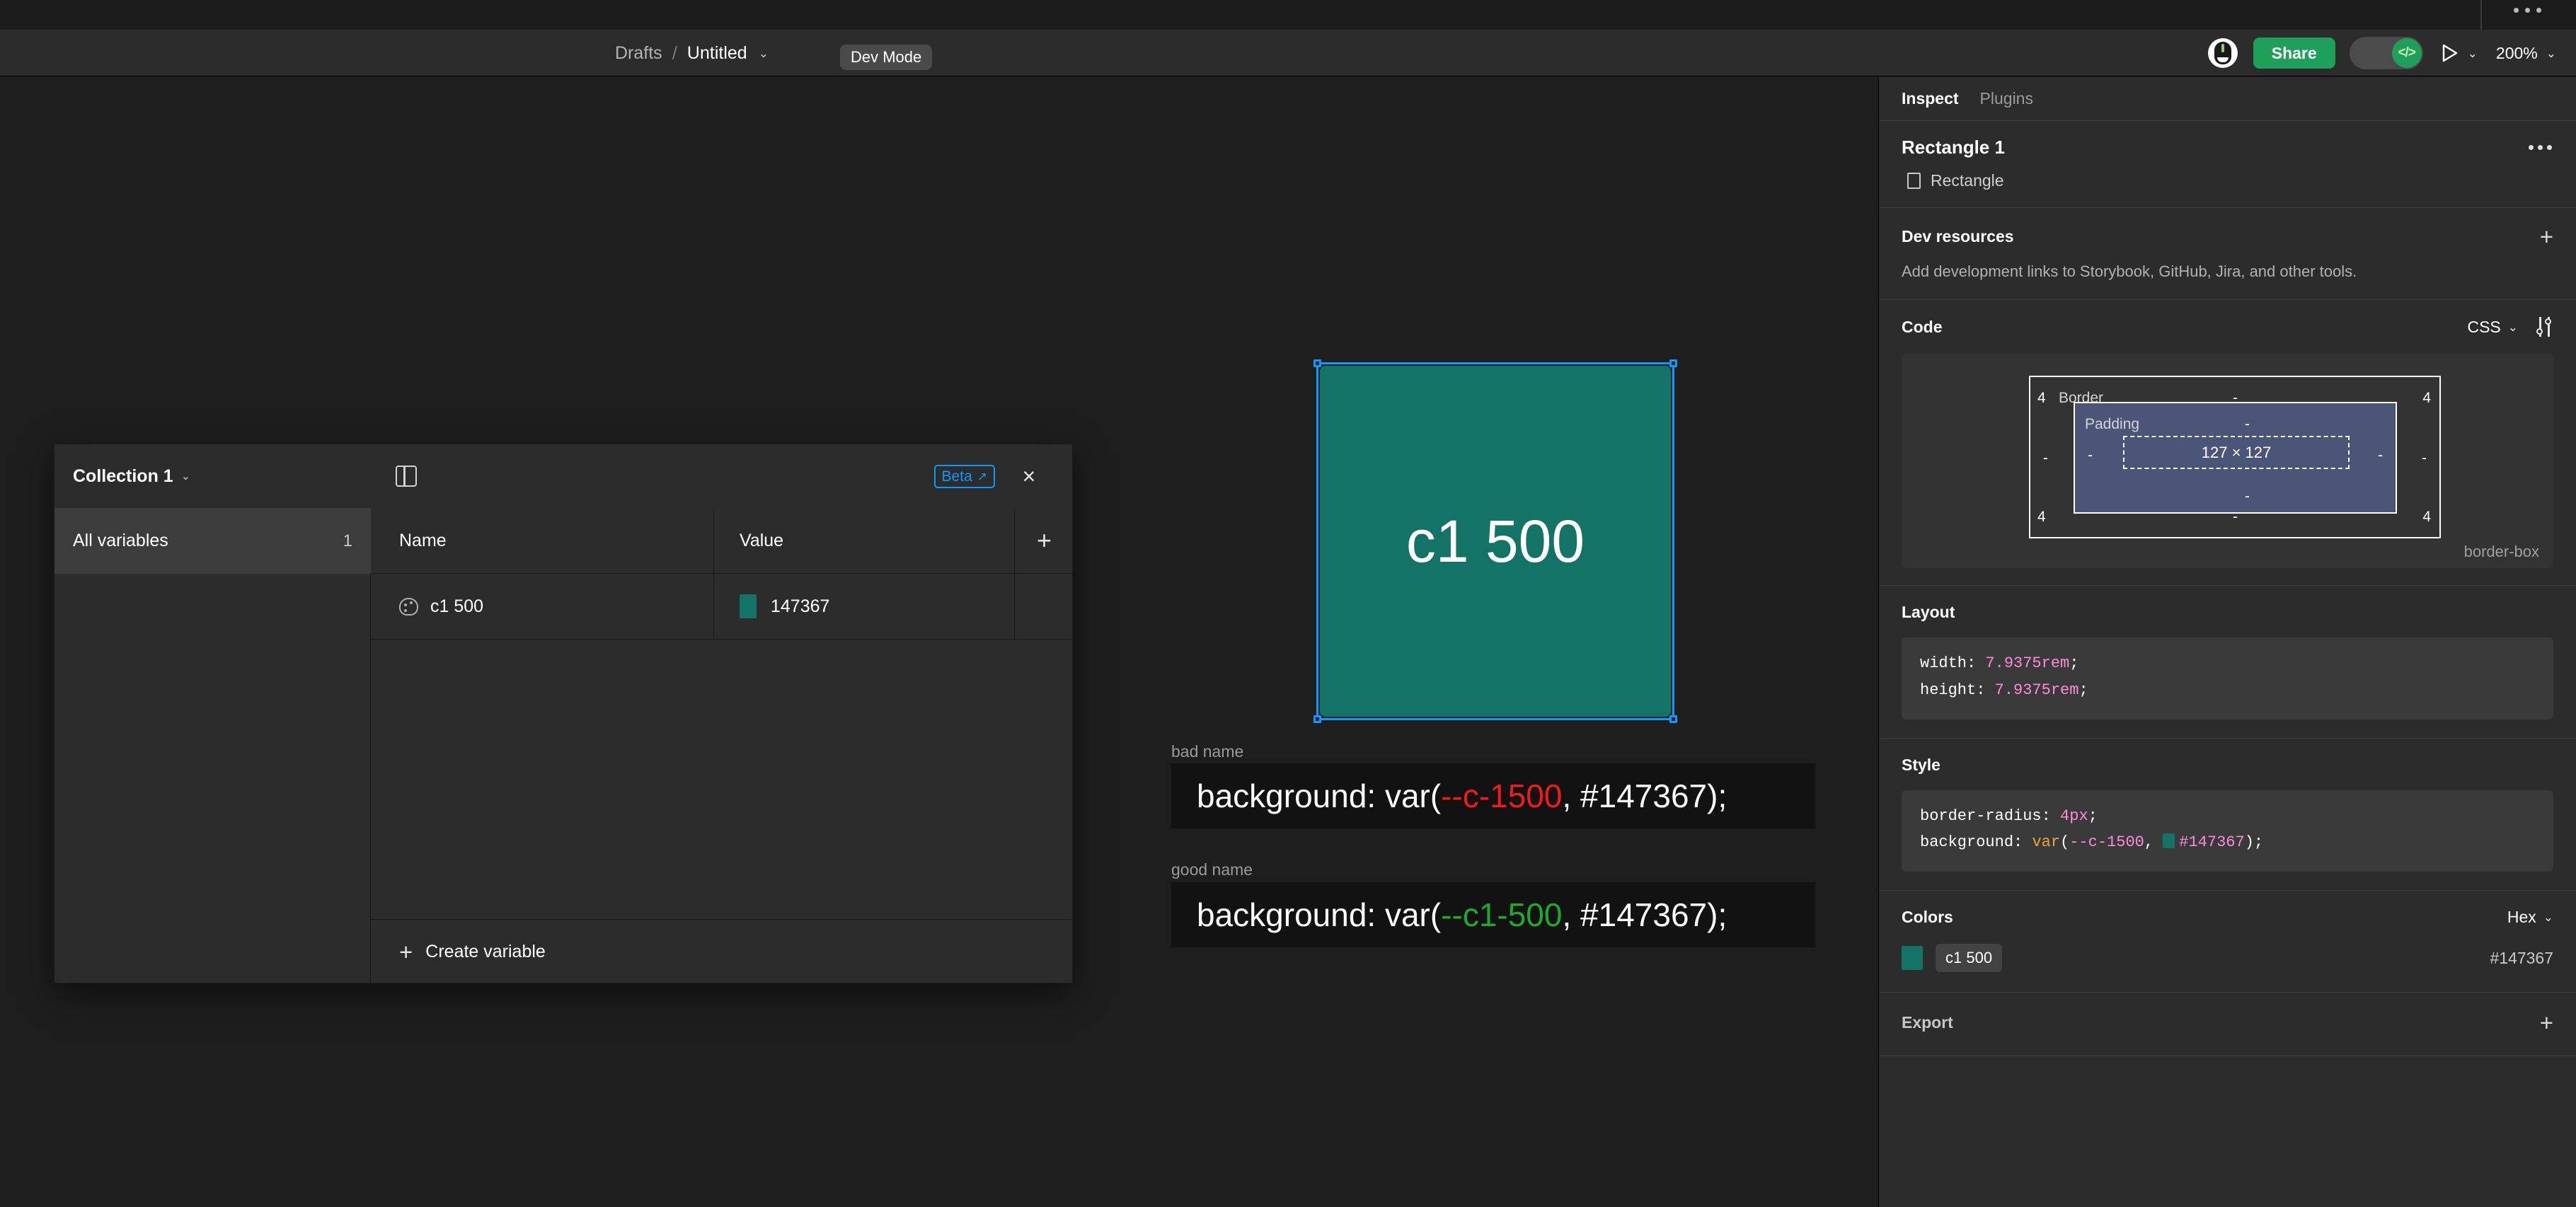  What do you see at coordinates (213, 541) in the screenshot?
I see `sidebar-item-all-variables: All variables 1` at bounding box center [213, 541].